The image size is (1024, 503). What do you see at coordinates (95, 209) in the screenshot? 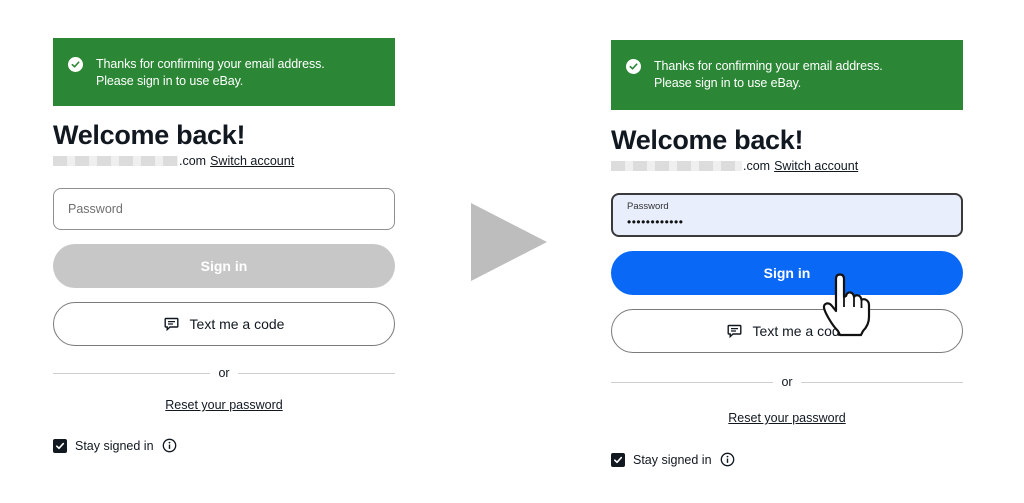
I see `password-placeholder: Password` at bounding box center [95, 209].